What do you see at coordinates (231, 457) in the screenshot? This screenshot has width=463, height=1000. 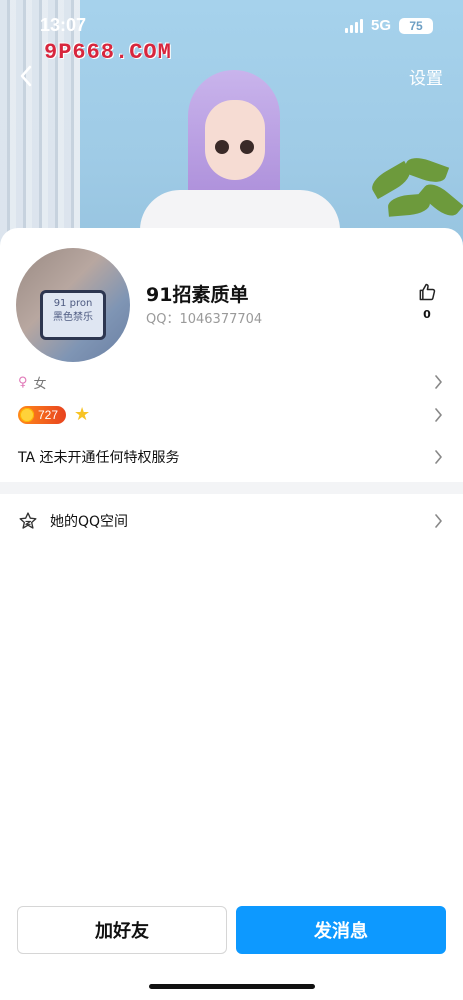 I see `privilege-row: TA 还未开通任何特权服务` at bounding box center [231, 457].